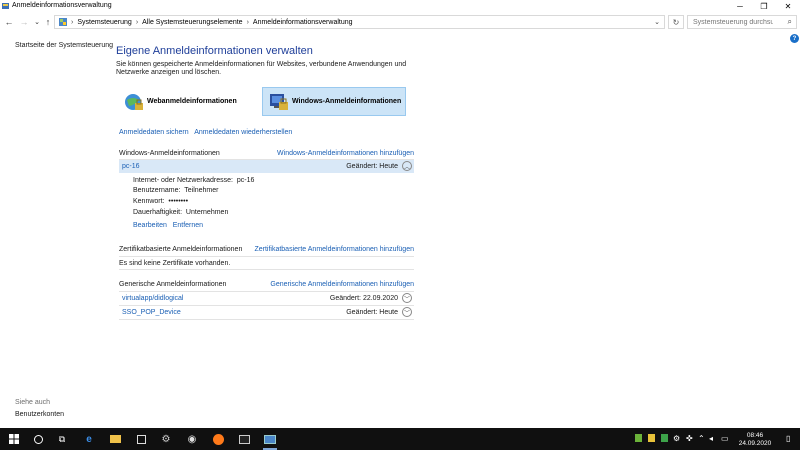 The width and height of the screenshot is (800, 450). Describe the element at coordinates (149, 201) in the screenshot. I see `password-label: Kennwort:` at that location.